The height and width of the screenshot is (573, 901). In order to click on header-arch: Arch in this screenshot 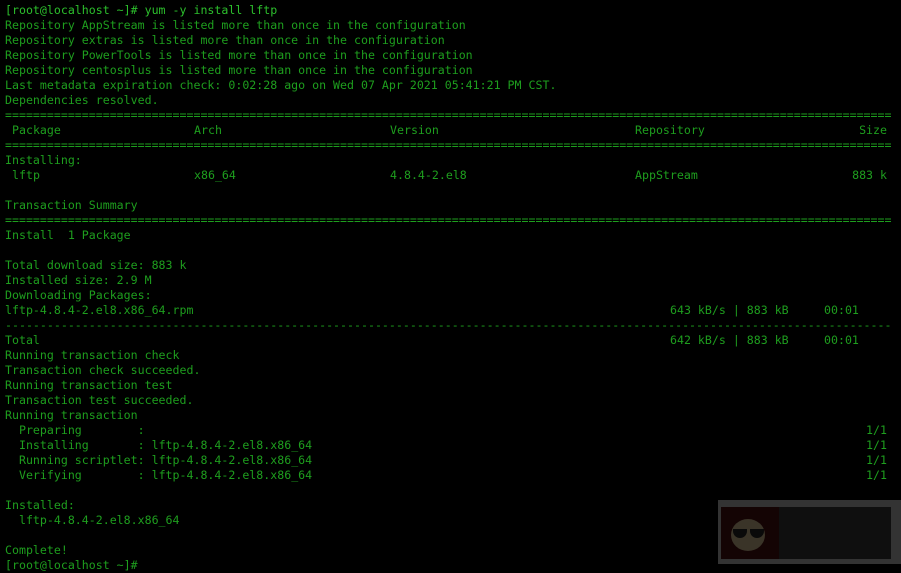, I will do `click(208, 130)`.